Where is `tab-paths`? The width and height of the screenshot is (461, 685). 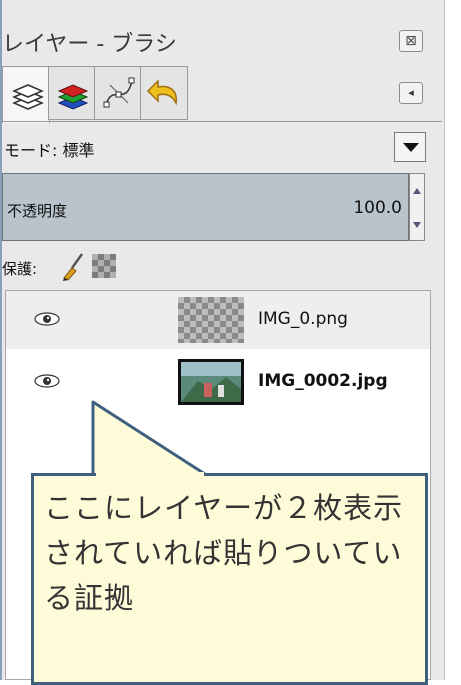
tab-paths is located at coordinates (118, 93).